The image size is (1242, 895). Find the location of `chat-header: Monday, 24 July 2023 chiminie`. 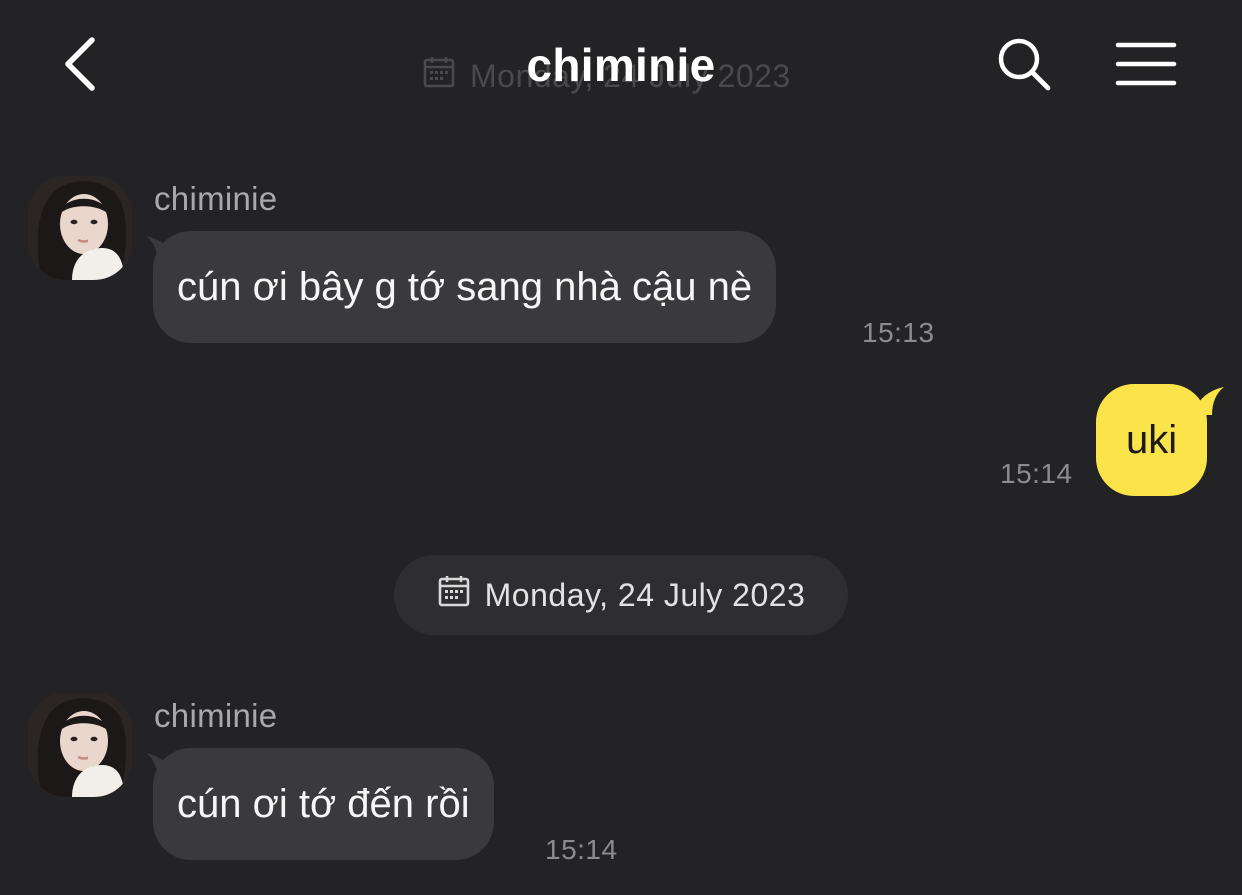

chat-header: Monday, 24 July 2023 chiminie is located at coordinates (621, 65).